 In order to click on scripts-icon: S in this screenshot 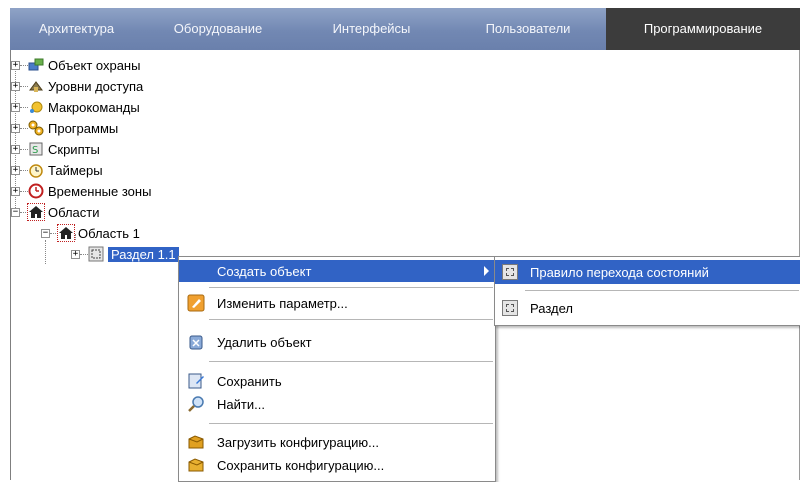, I will do `click(36, 149)`.